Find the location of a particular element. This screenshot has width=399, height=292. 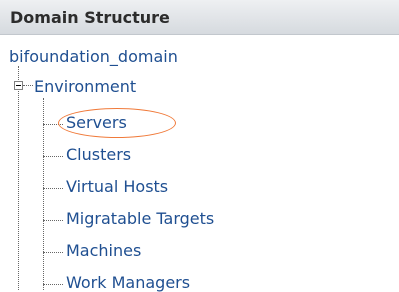

tree-line-machines is located at coordinates (53, 252).